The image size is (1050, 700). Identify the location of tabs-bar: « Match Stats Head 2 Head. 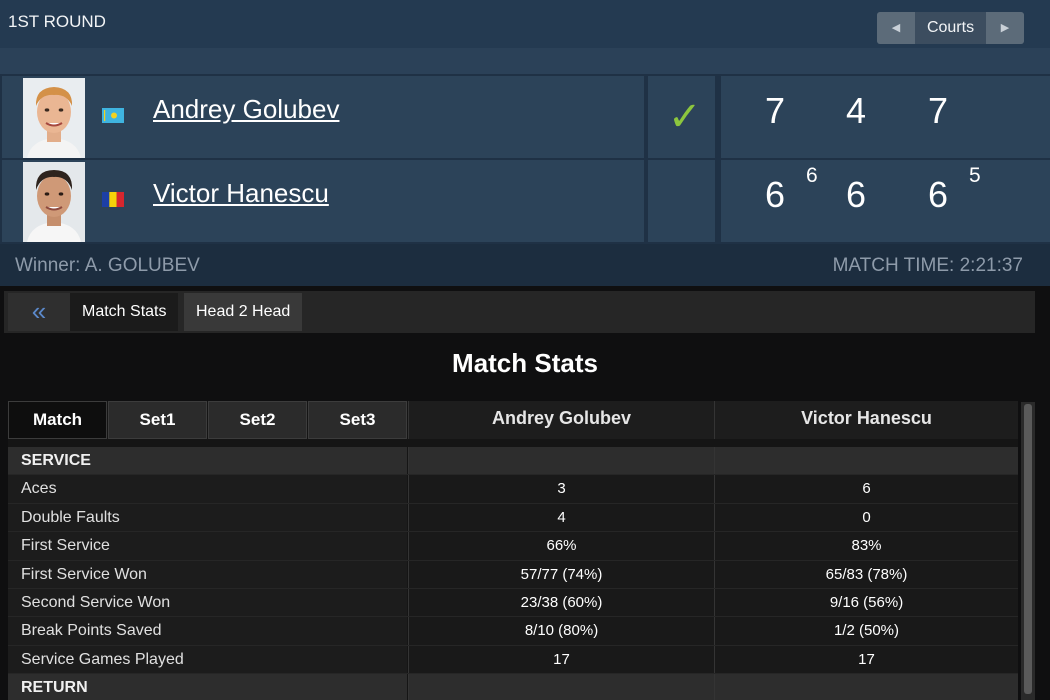
(519, 312).